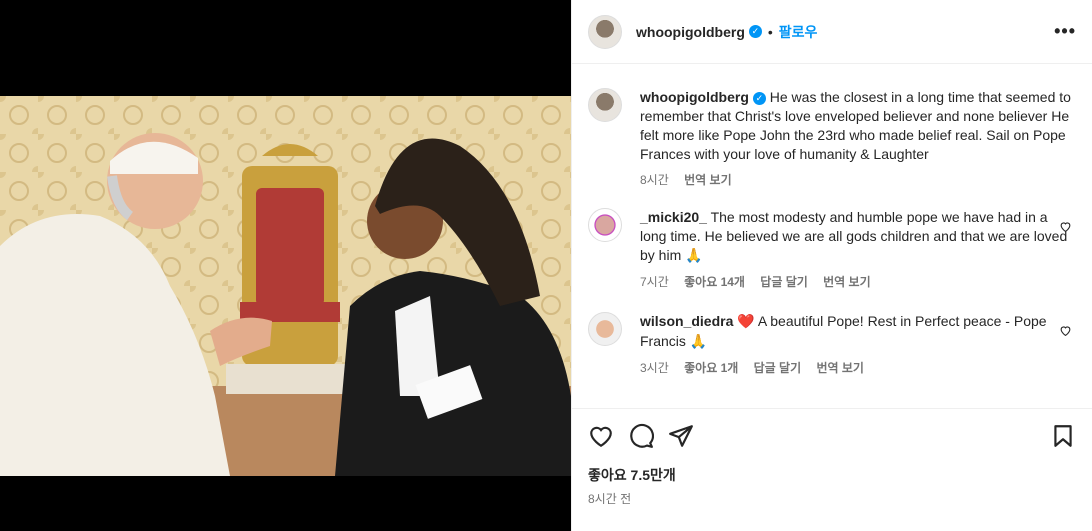  I want to click on action-bar: 좋아요 7.5만개 8시간 전, so click(832, 457).